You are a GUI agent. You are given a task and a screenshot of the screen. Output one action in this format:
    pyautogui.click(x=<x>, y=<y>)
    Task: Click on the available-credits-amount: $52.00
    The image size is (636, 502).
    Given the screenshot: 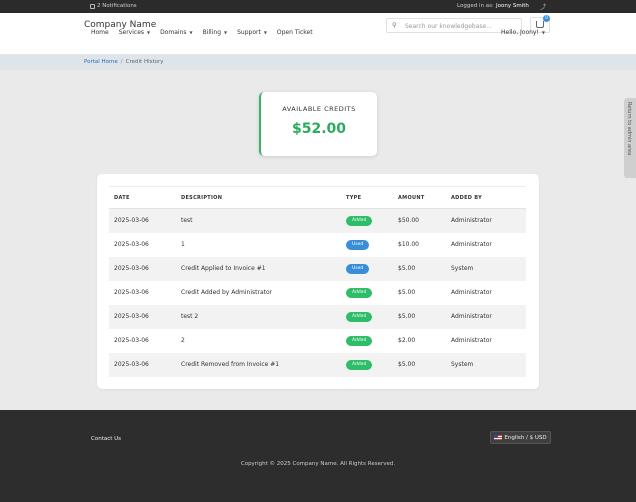 What is the action you would take?
    pyautogui.click(x=319, y=129)
    